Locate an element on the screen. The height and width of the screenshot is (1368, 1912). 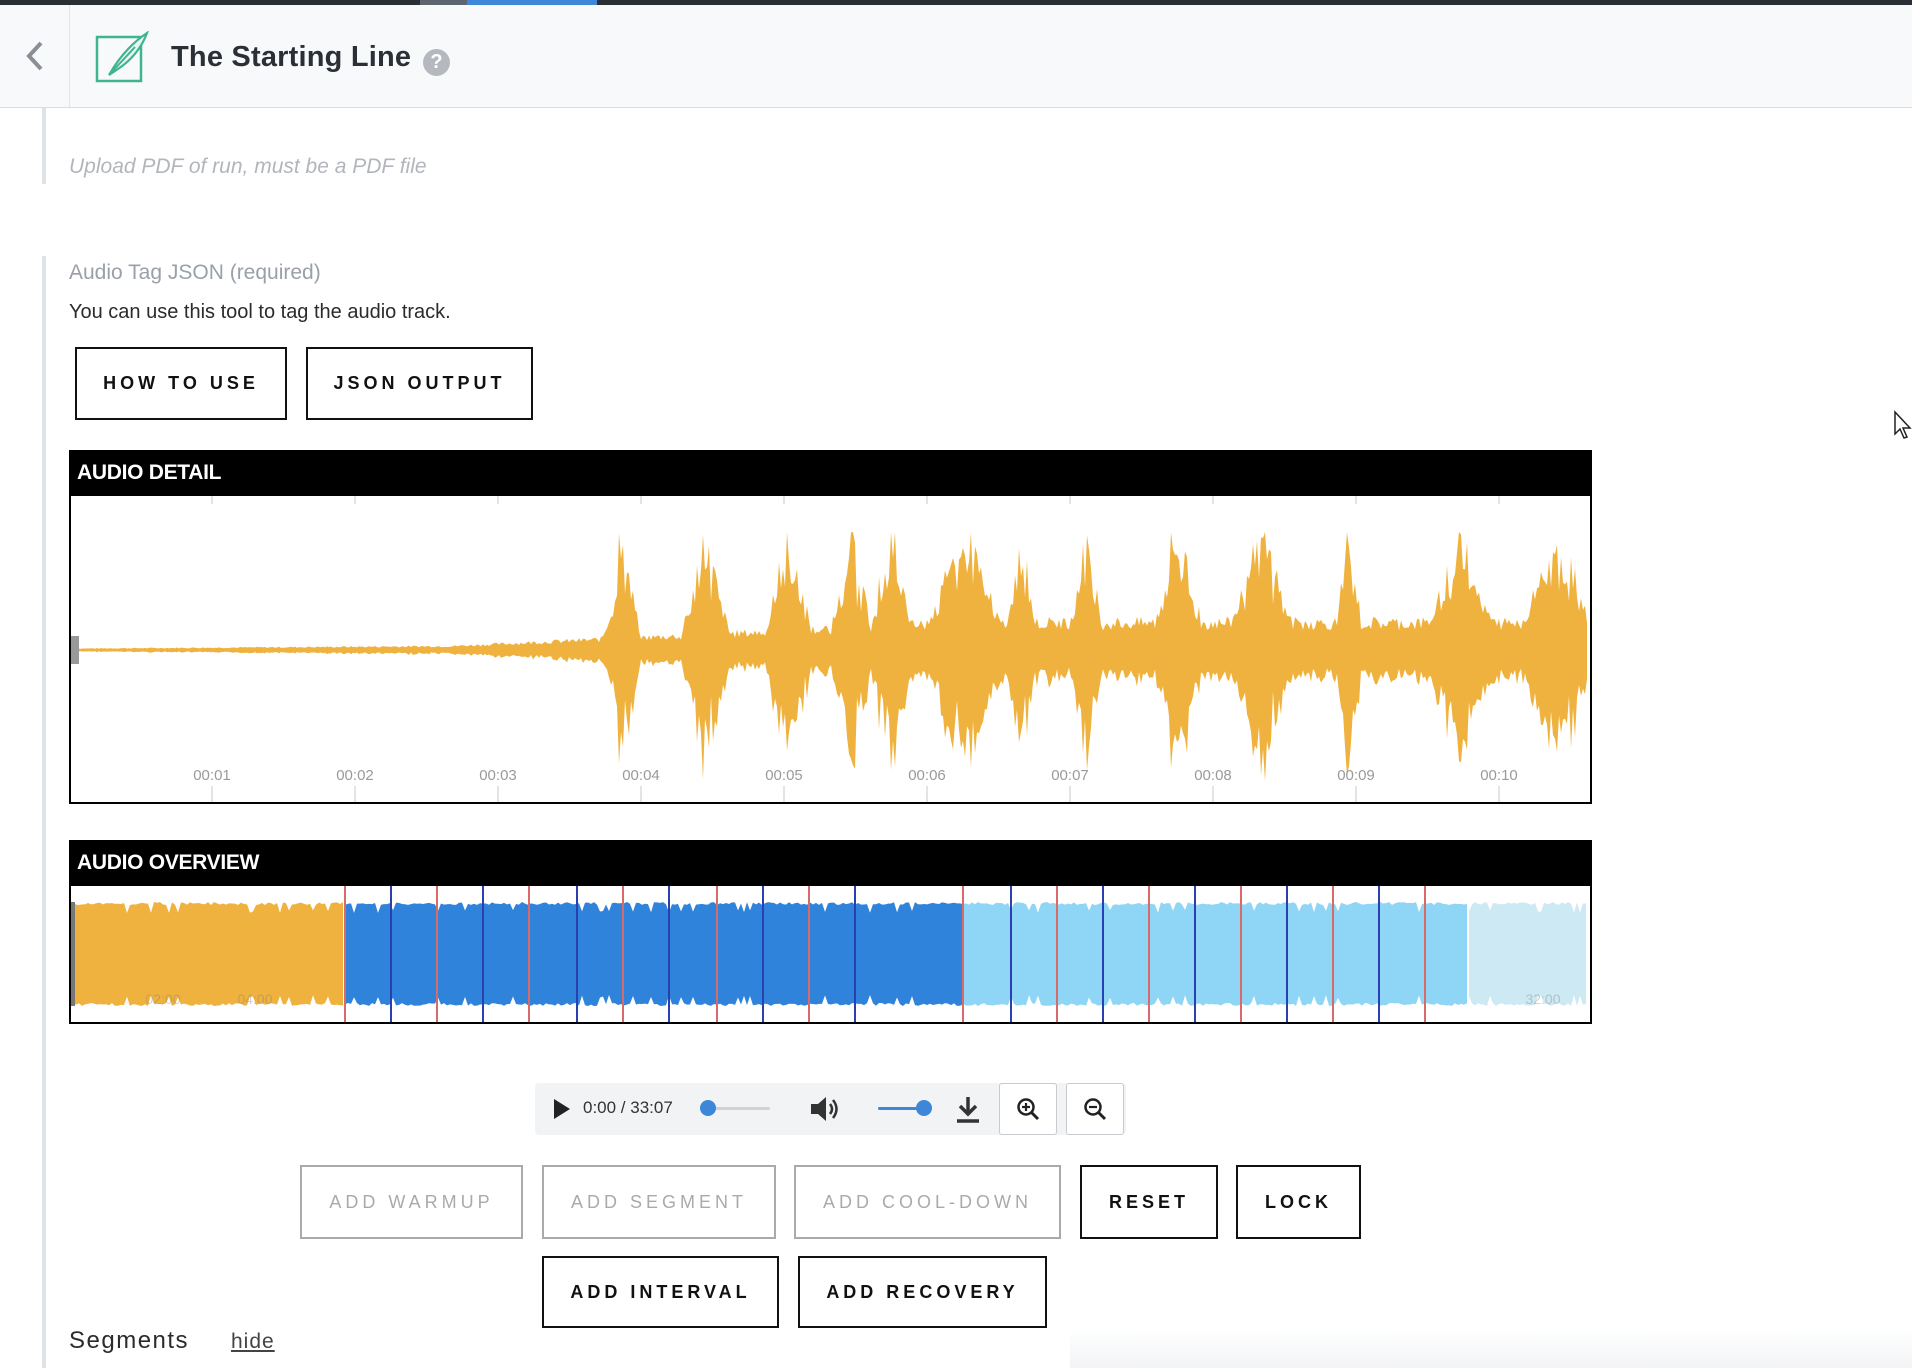
back-button is located at coordinates (35, 56).